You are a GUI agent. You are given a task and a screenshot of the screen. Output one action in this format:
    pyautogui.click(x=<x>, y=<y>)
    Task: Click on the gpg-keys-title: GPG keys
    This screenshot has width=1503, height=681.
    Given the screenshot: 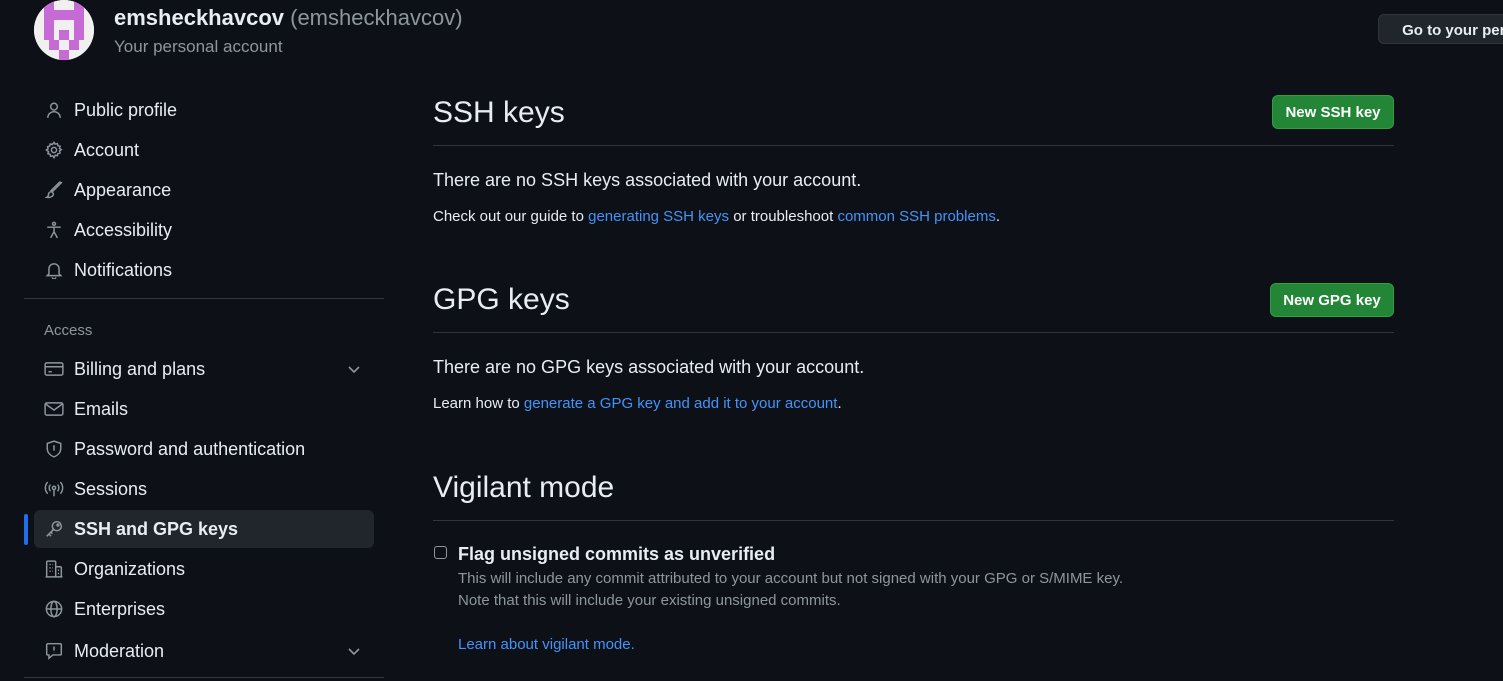 What is the action you would take?
    pyautogui.click(x=501, y=299)
    